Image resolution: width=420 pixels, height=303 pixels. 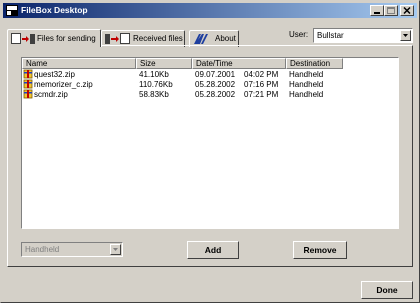 What do you see at coordinates (261, 84) in the screenshot?
I see `row-time: 07:16 PM` at bounding box center [261, 84].